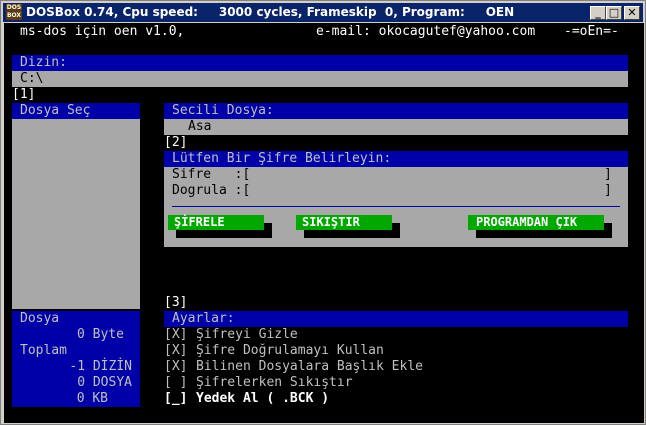 This screenshot has height=425, width=646. I want to click on settings-item-label: Yedek Al ( .BCK ), so click(263, 398).